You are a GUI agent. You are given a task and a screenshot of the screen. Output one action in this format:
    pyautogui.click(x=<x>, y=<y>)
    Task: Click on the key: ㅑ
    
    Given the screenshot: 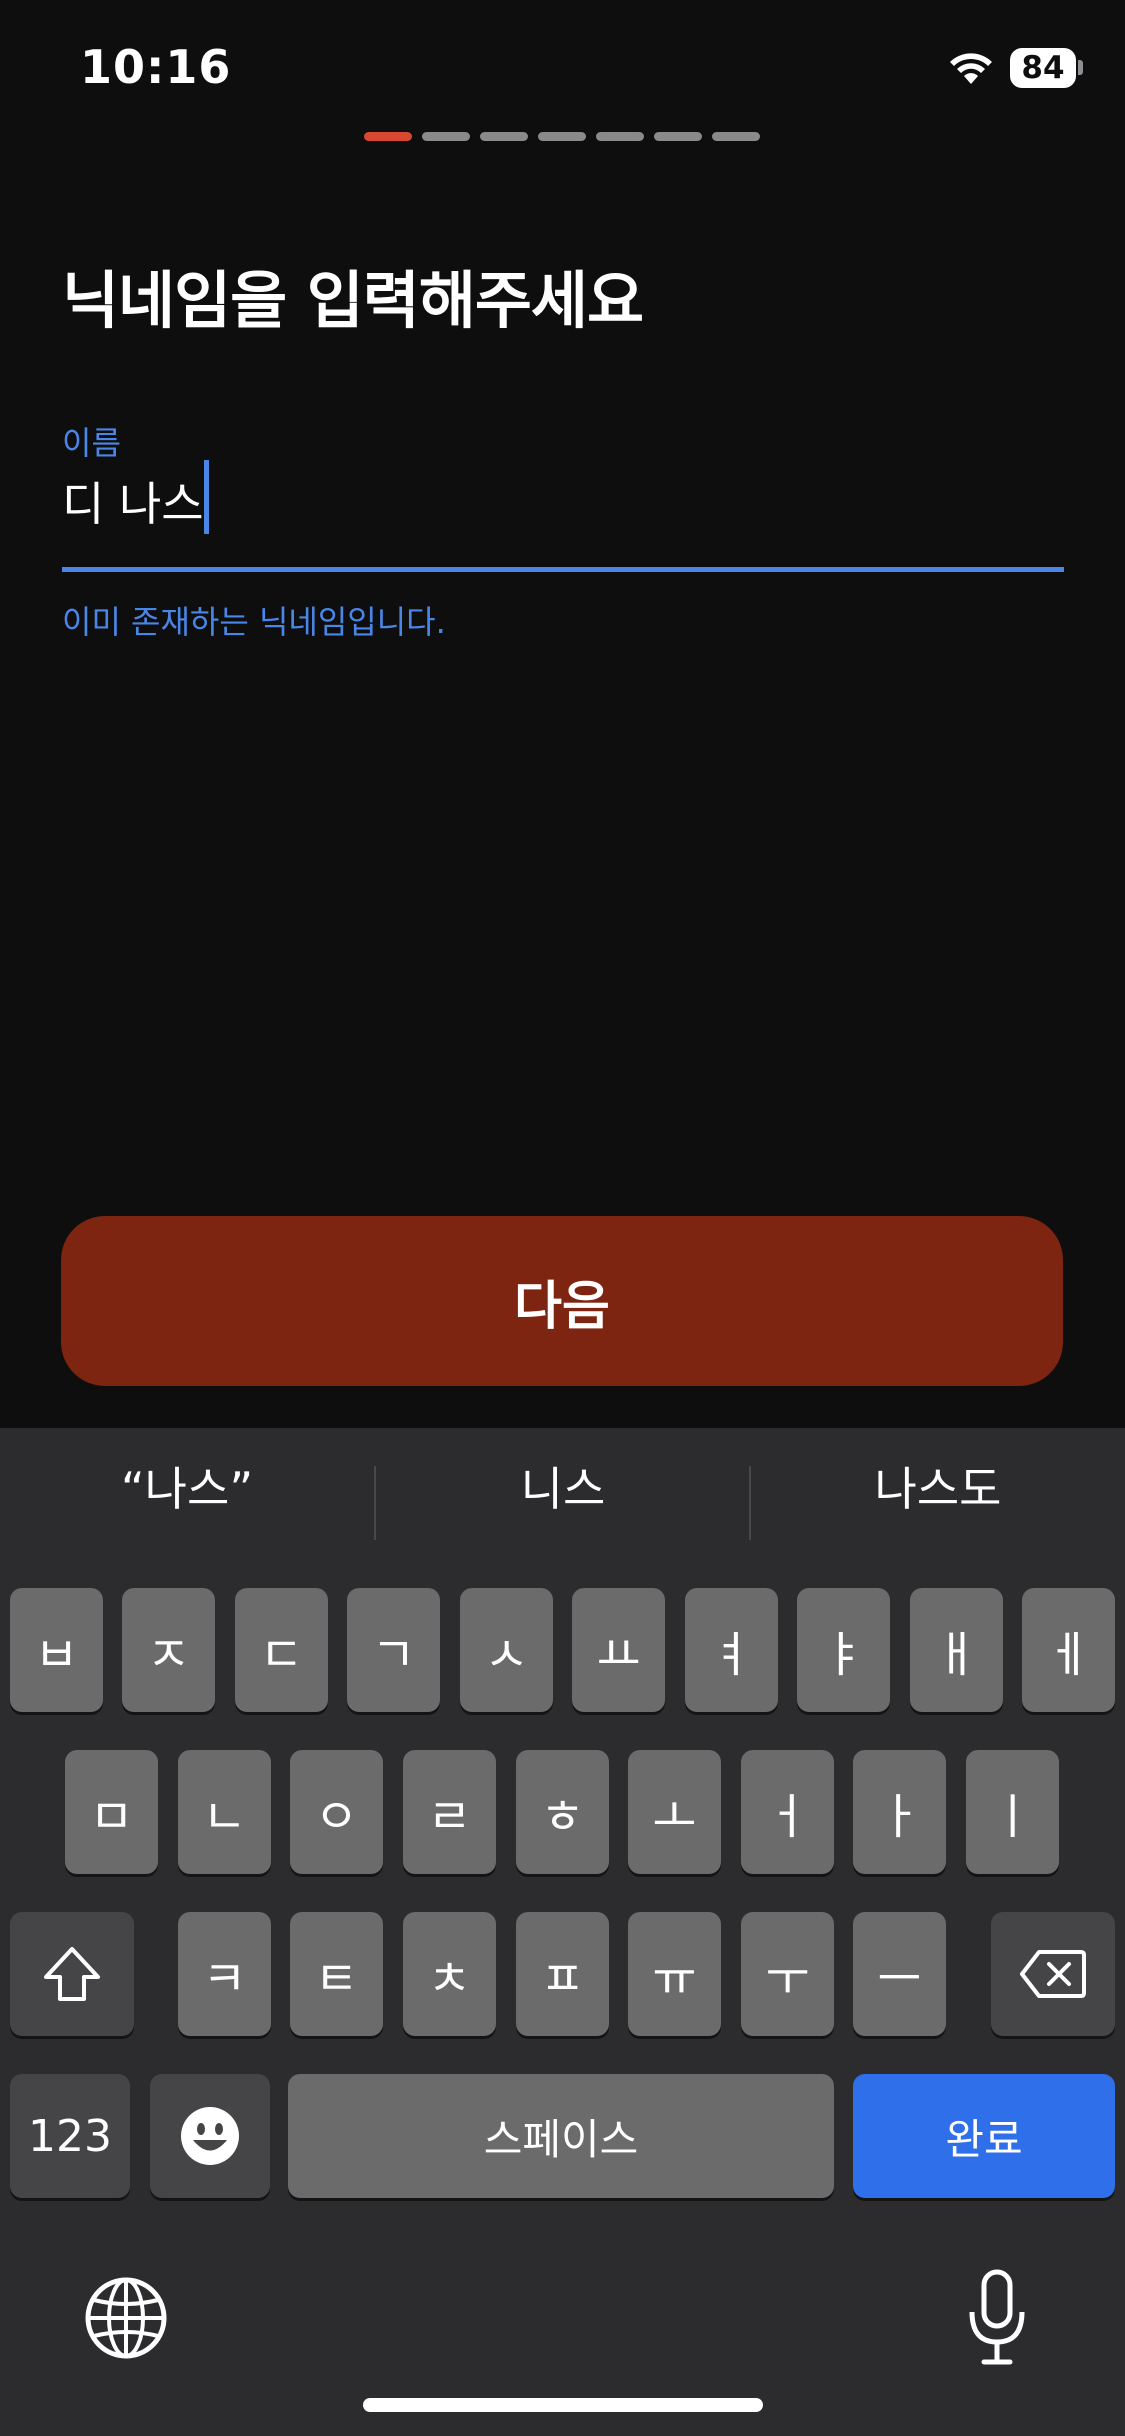 What is the action you would take?
    pyautogui.click(x=843, y=1650)
    